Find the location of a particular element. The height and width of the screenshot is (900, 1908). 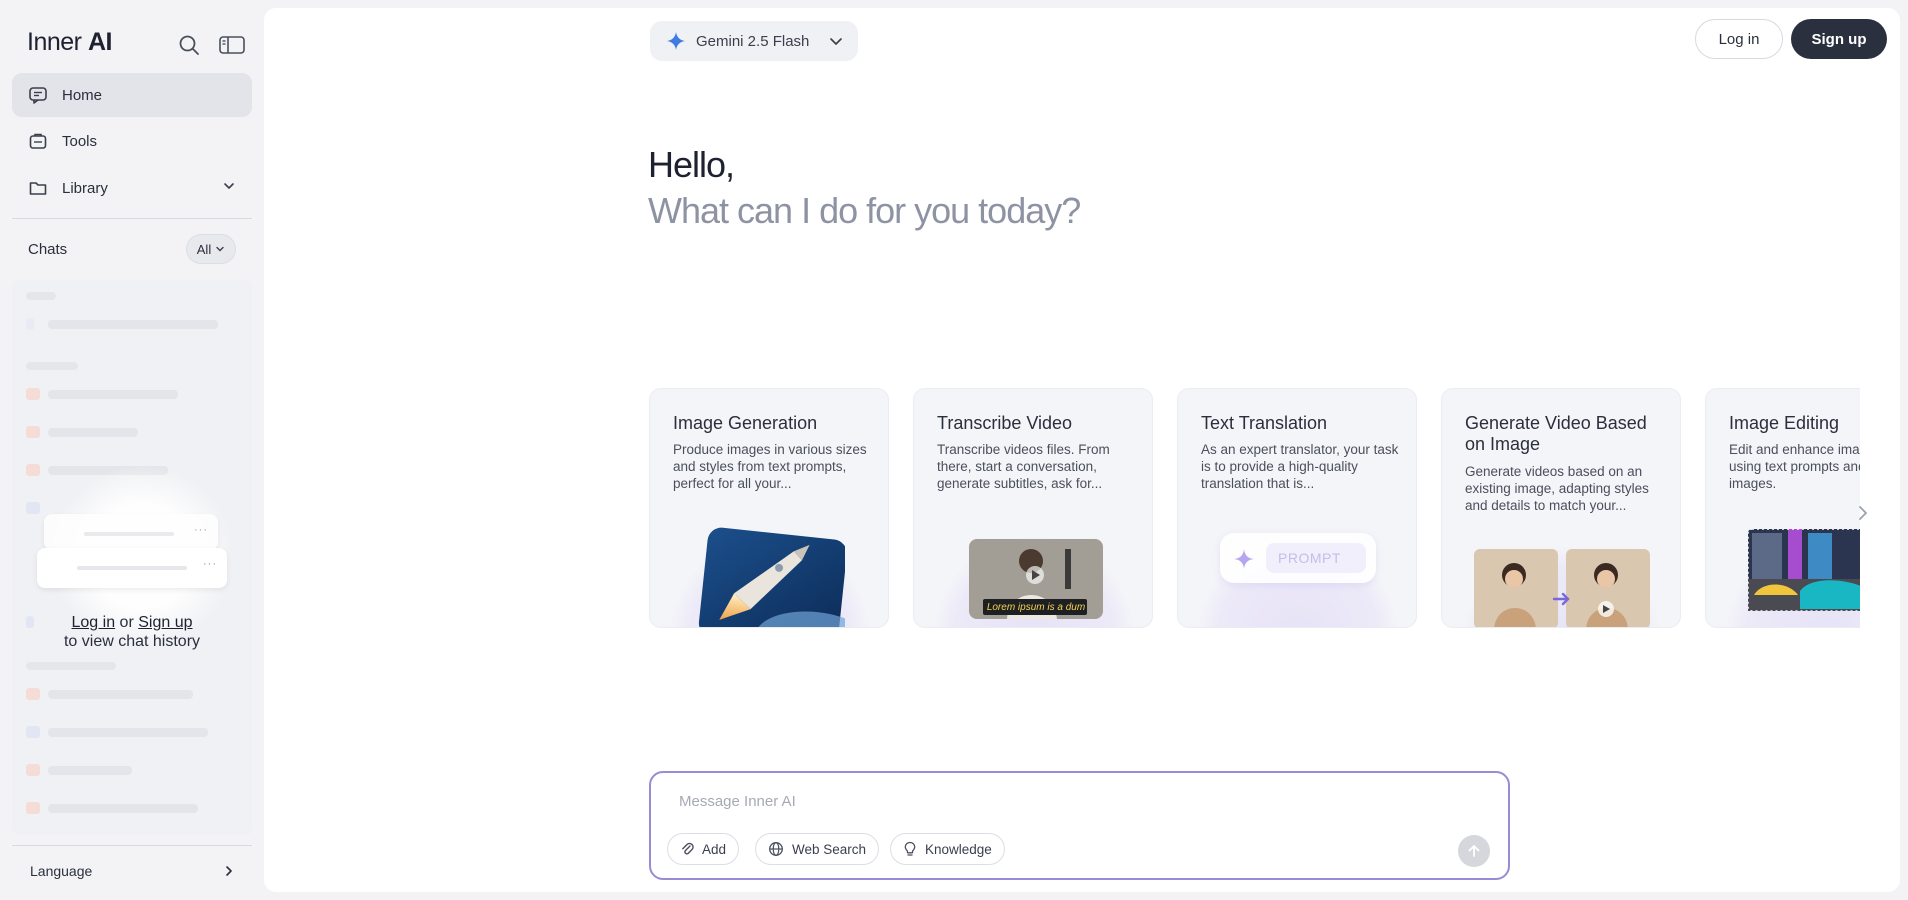

web-search-button: Web Search is located at coordinates (817, 849).